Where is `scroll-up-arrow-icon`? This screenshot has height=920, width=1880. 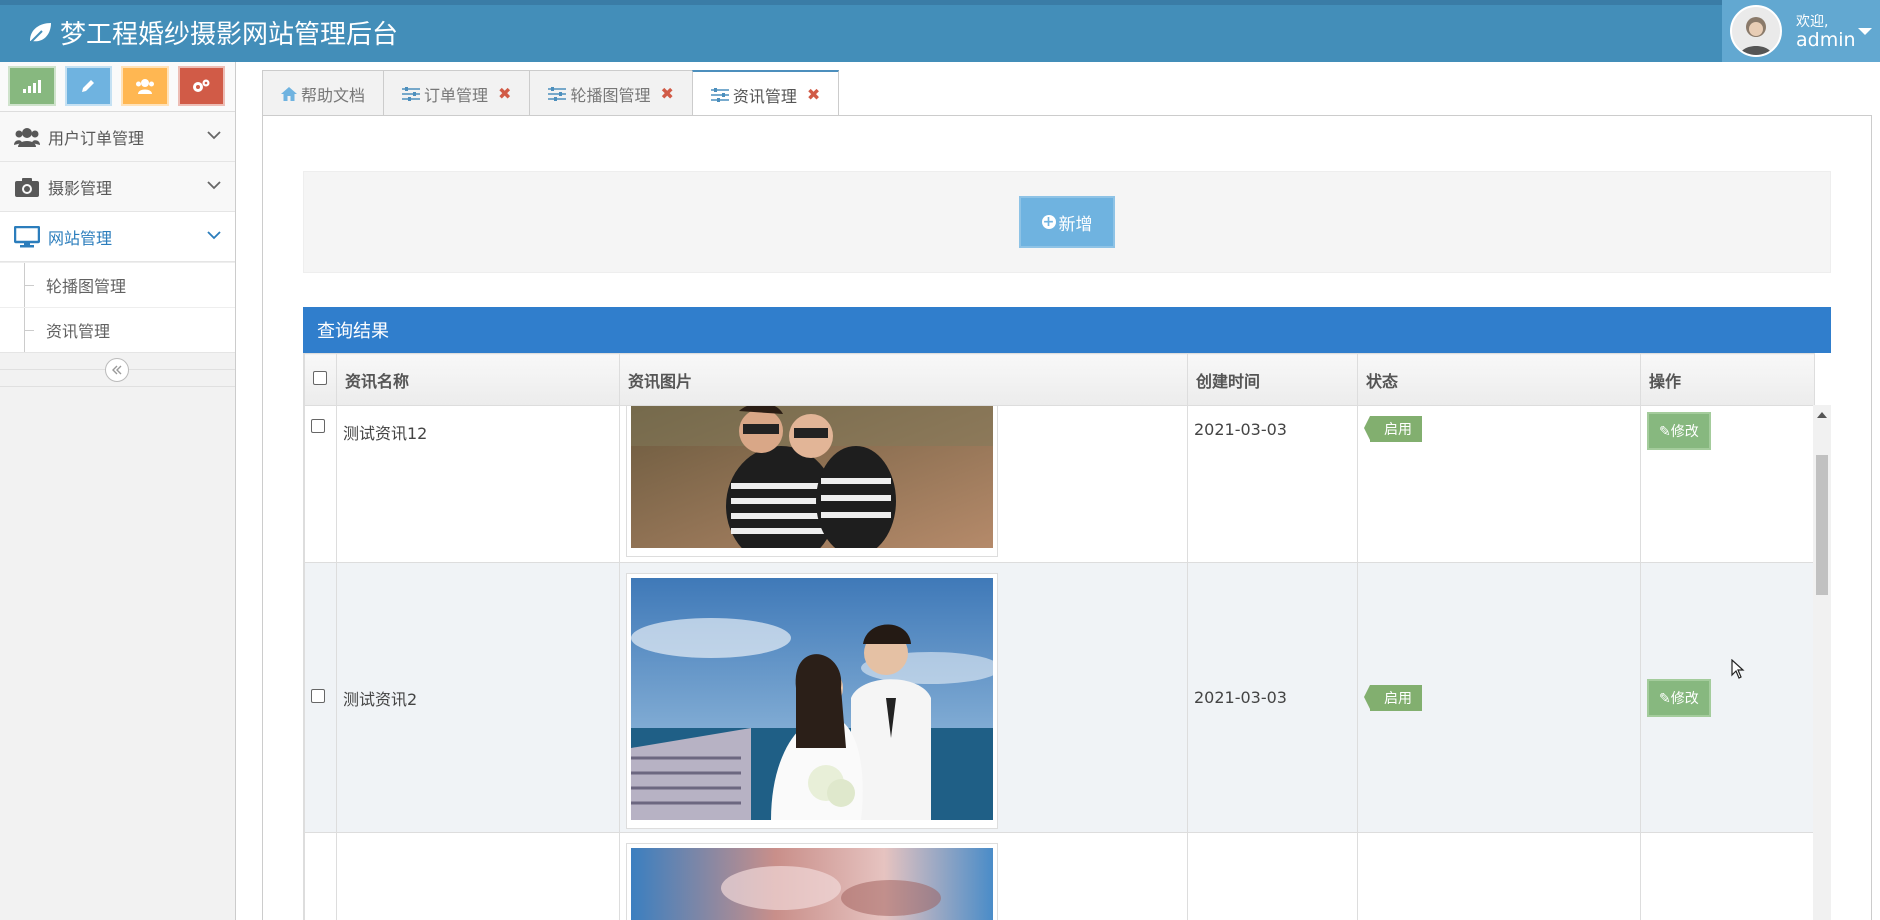 scroll-up-arrow-icon is located at coordinates (1822, 415).